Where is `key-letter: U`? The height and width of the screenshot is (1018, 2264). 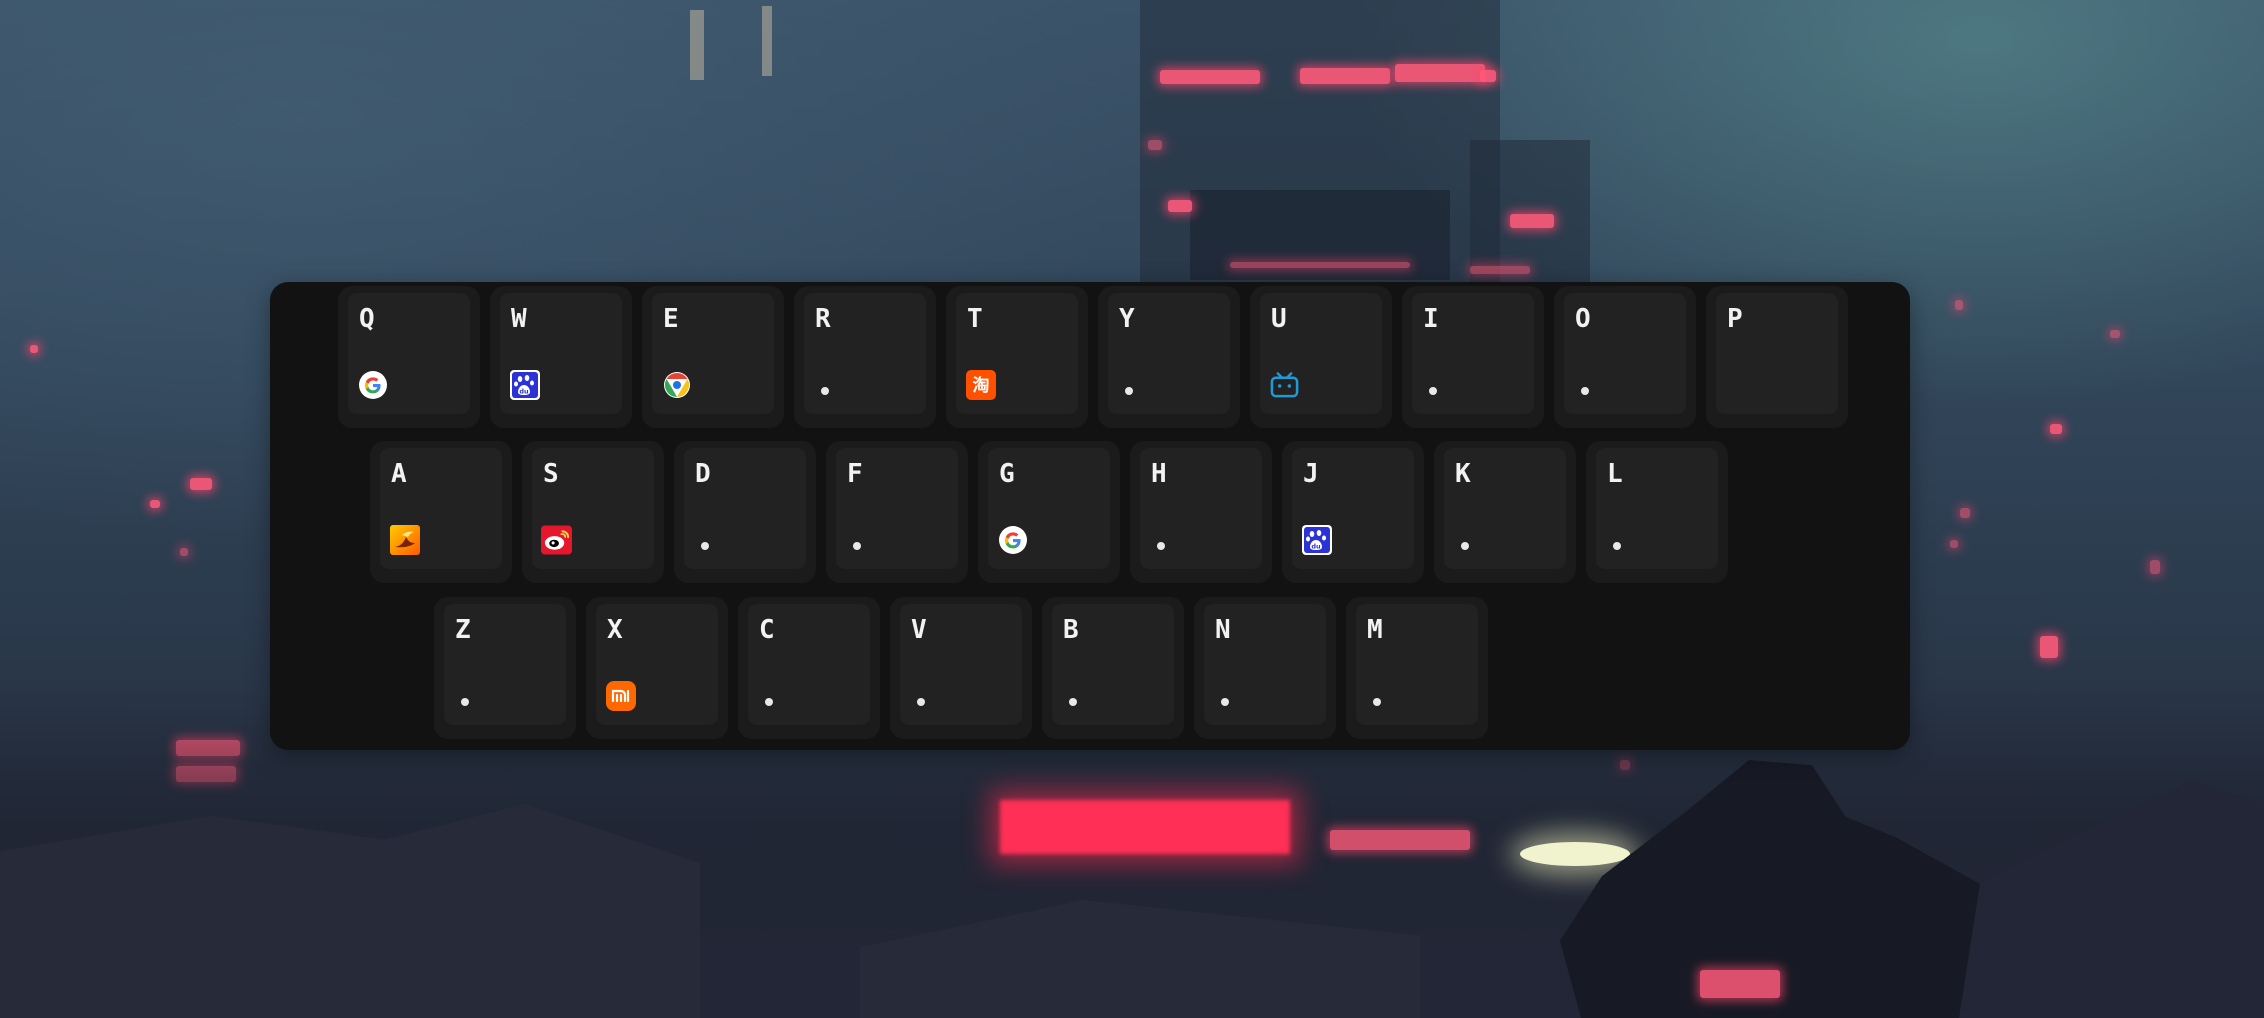
key-letter: U is located at coordinates (1279, 319).